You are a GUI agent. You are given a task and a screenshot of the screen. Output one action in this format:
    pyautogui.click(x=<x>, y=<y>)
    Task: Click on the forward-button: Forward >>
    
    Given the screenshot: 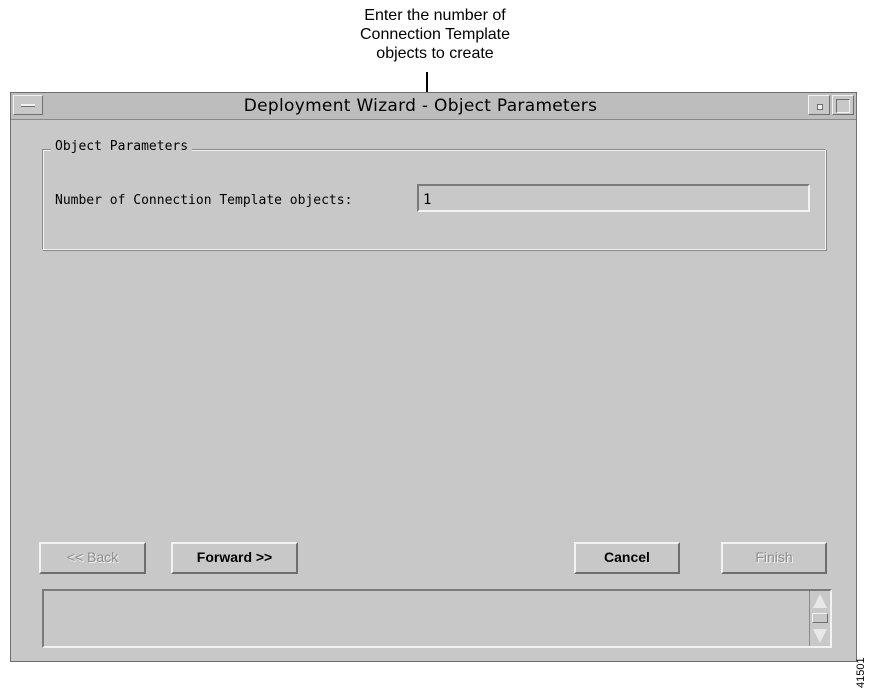 What is the action you would take?
    pyautogui.click(x=234, y=558)
    